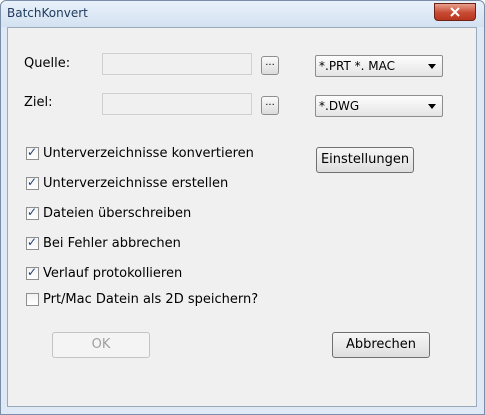 The width and height of the screenshot is (485, 415). I want to click on close-button, so click(455, 12).